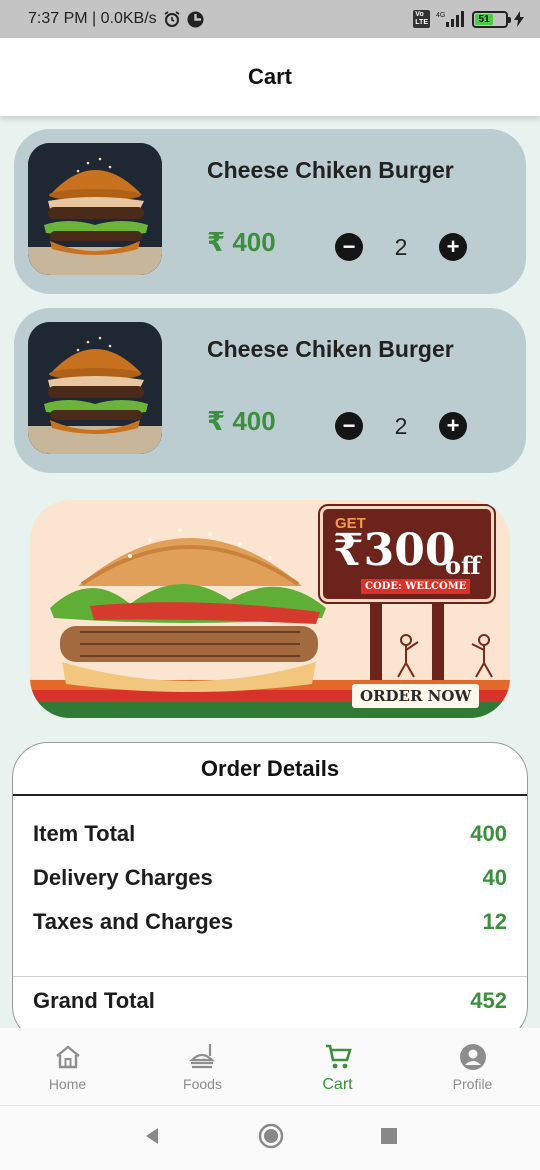 The width and height of the screenshot is (540, 1170). What do you see at coordinates (172, 19) in the screenshot?
I see `alarm-icon` at bounding box center [172, 19].